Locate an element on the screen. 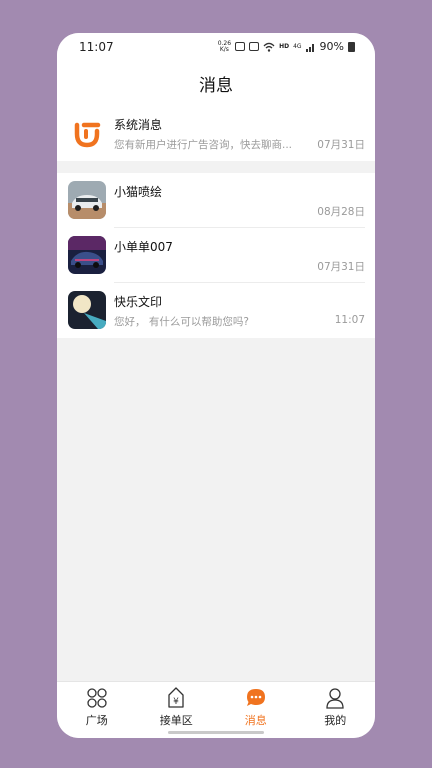 The width and height of the screenshot is (432, 768). white-car-avatar is located at coordinates (87, 200).